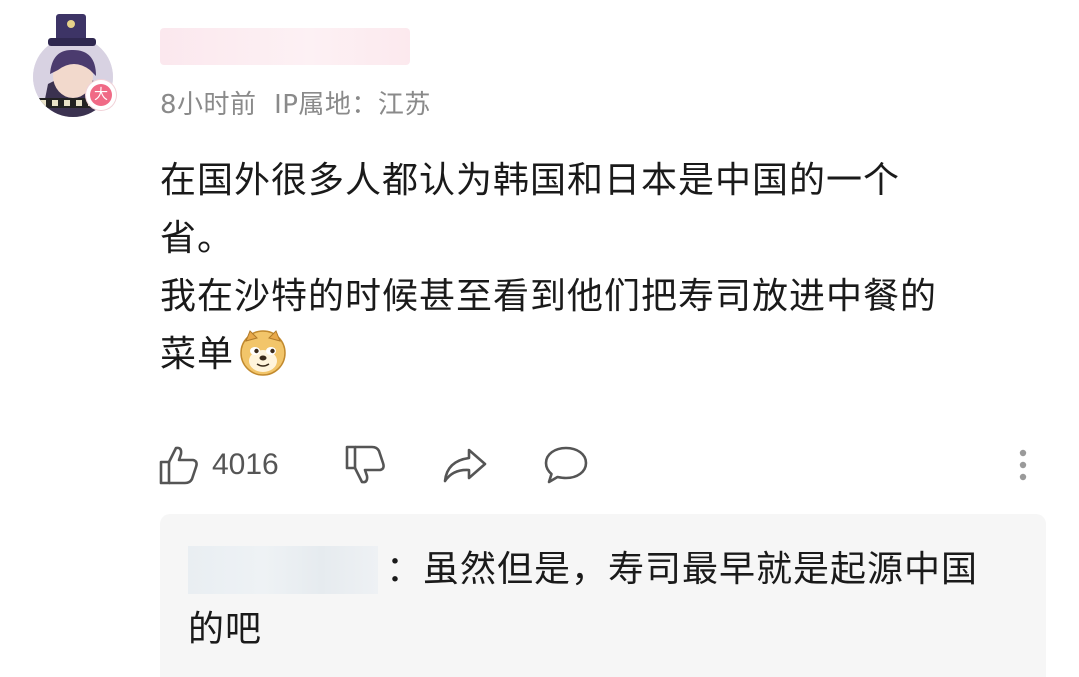 This screenshot has height=677, width=1079. I want to click on level-badge-label: 大, so click(101, 95).